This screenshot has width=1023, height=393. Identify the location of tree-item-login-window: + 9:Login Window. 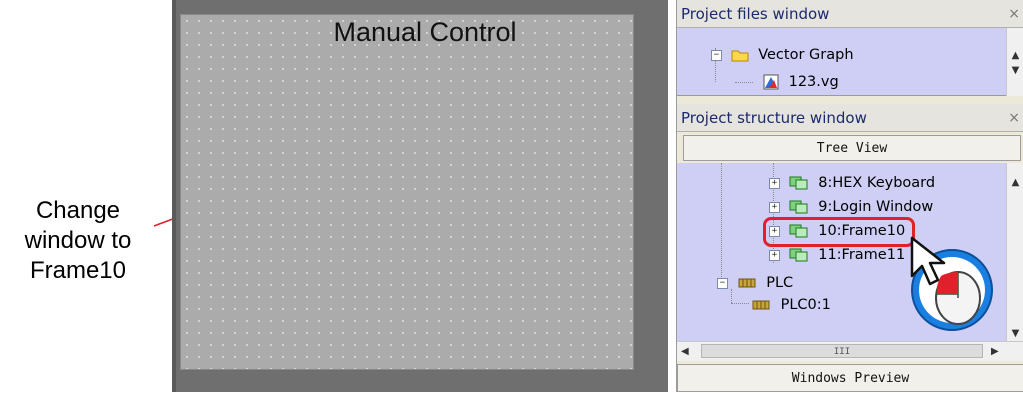
(851, 207).